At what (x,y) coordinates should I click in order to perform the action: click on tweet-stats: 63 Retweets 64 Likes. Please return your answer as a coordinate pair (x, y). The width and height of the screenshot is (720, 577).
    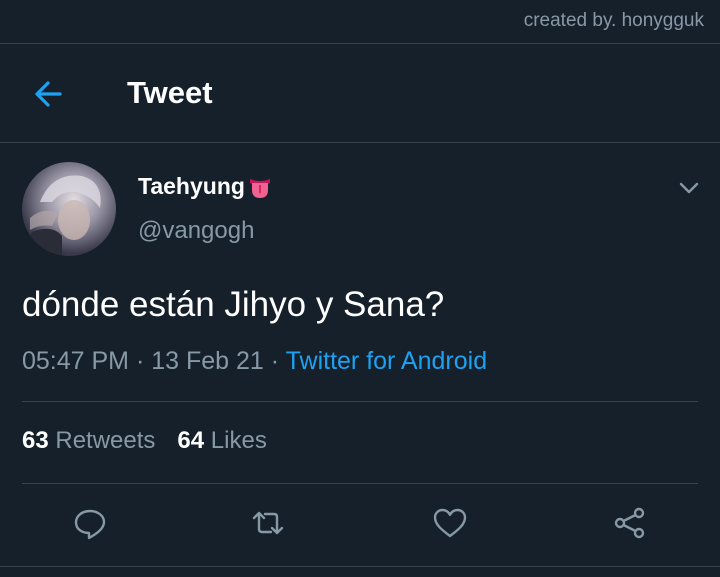
    Looking at the image, I should click on (144, 441).